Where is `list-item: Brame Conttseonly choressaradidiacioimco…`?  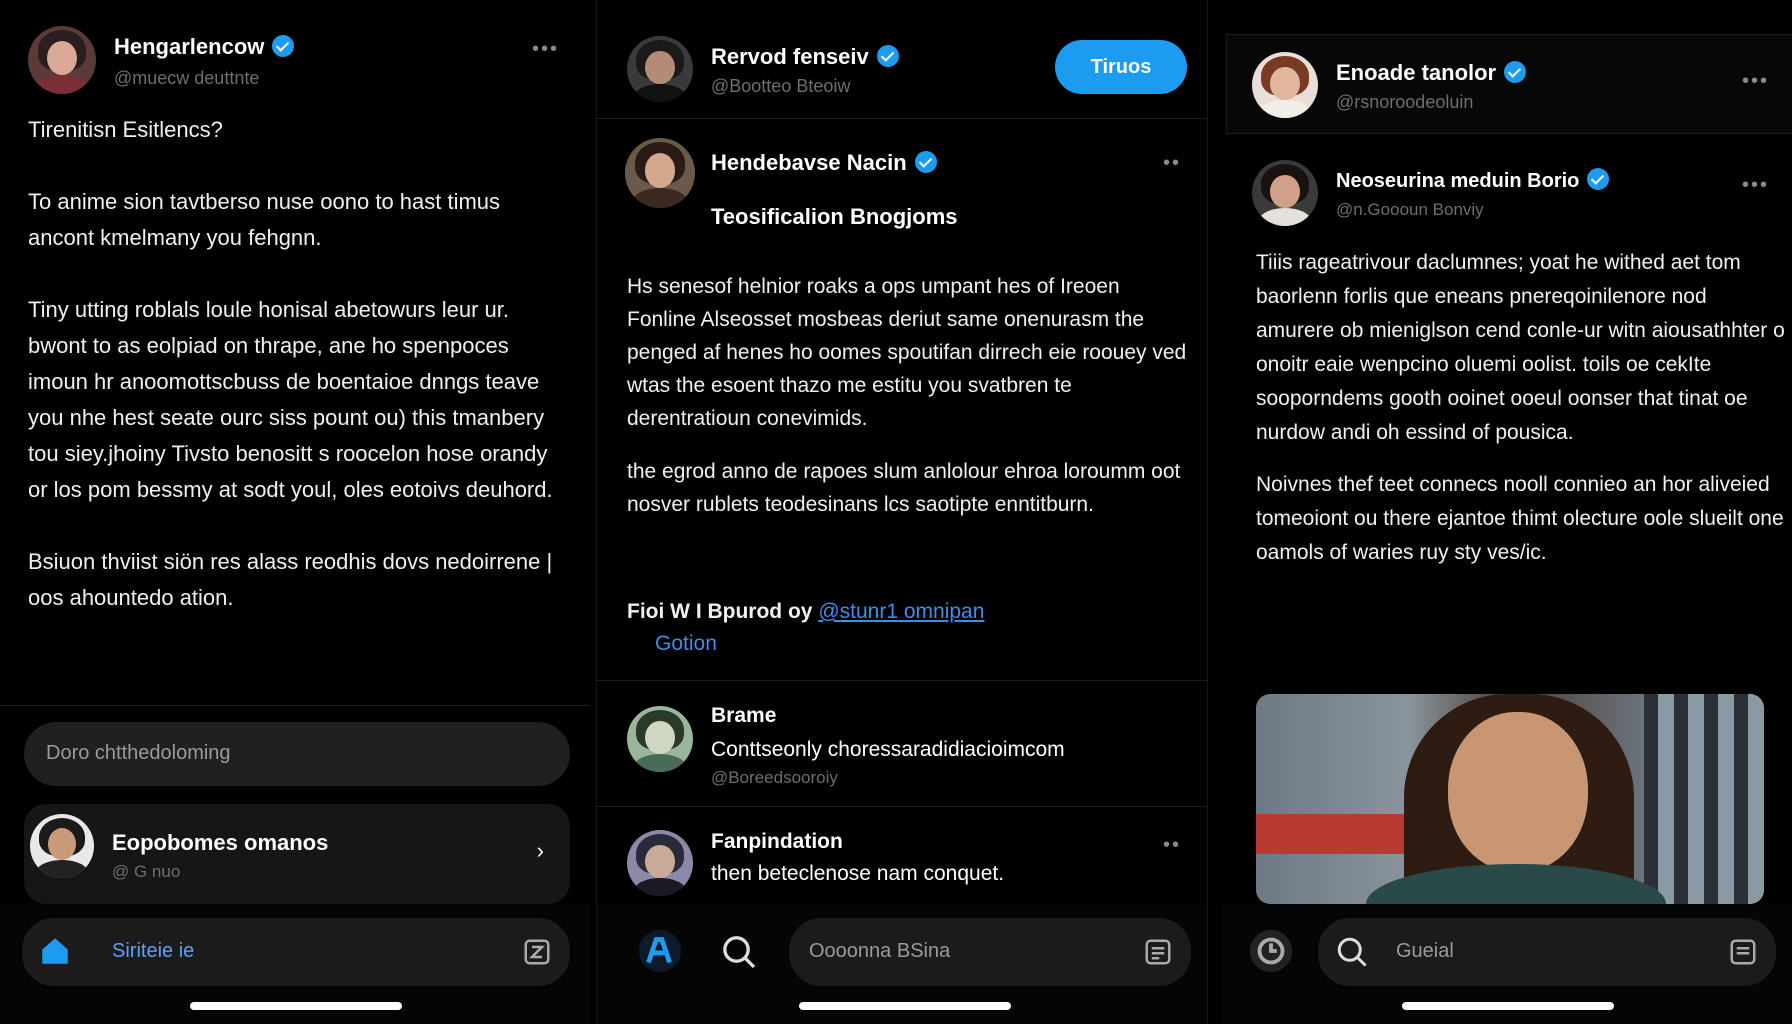
list-item: Brame Conttseonly choressaradidiacioimco… is located at coordinates (902, 744).